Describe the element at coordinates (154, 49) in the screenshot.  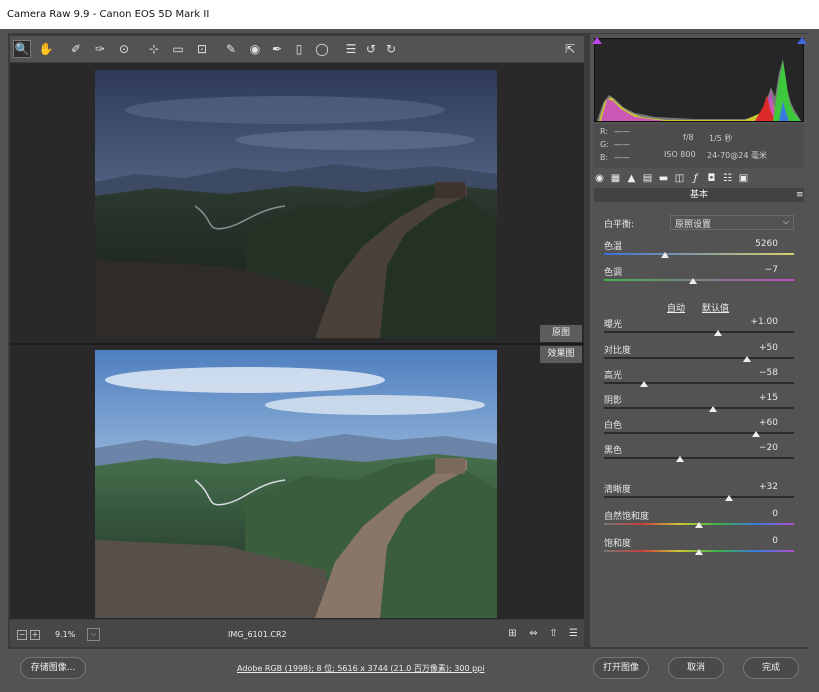
I see `crop-tool-icon: ⊹` at that location.